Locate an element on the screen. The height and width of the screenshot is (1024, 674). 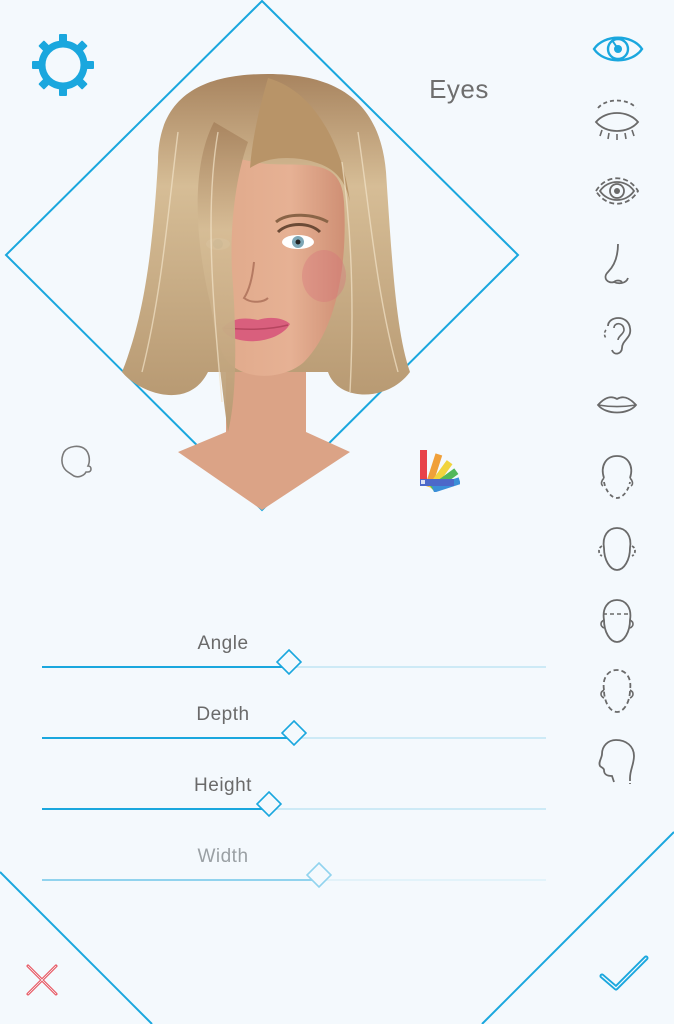
cheeks-icon is located at coordinates (617, 549).